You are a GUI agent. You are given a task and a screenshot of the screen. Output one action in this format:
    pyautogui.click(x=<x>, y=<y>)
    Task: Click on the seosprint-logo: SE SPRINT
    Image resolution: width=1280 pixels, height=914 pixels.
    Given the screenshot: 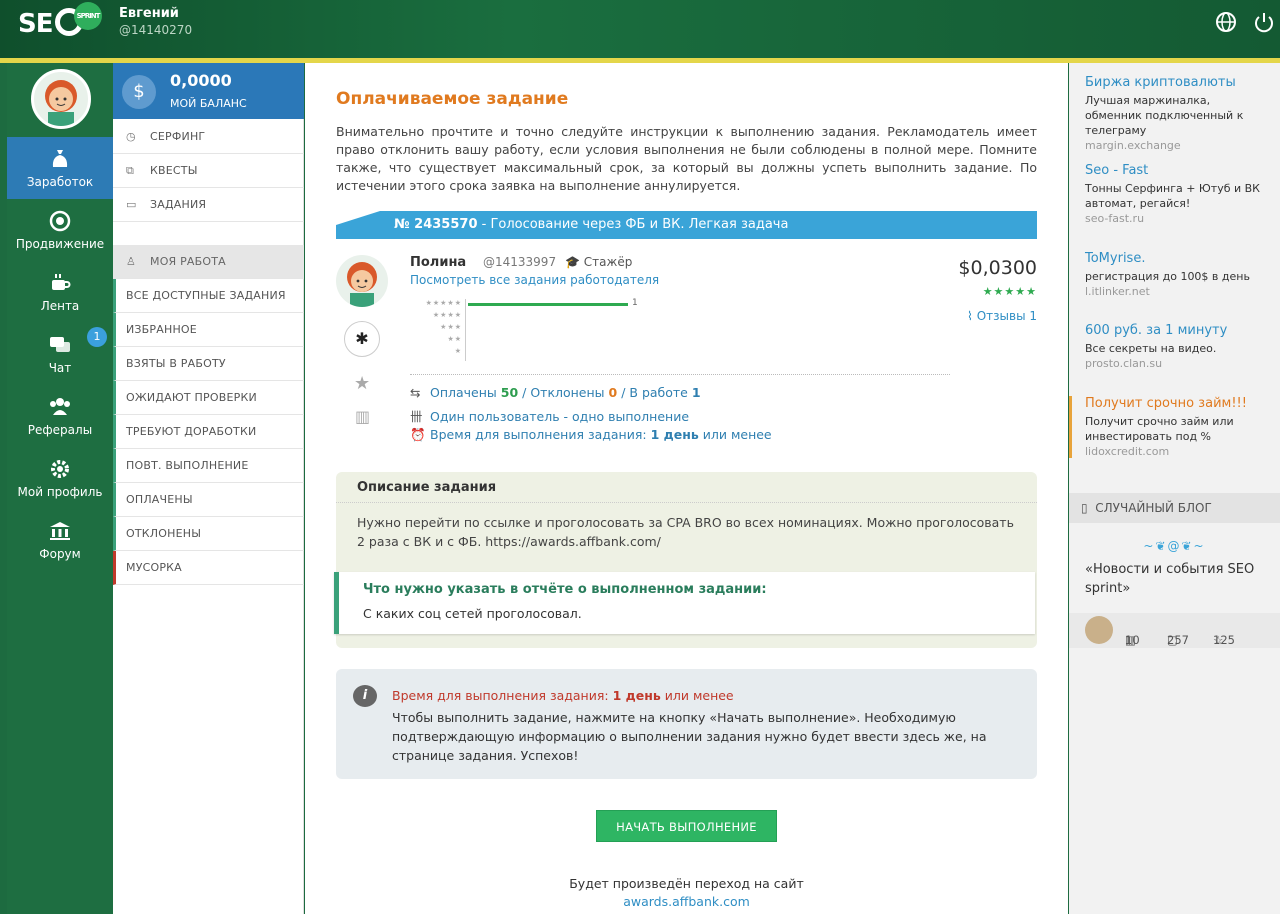 What is the action you would take?
    pyautogui.click(x=60, y=25)
    